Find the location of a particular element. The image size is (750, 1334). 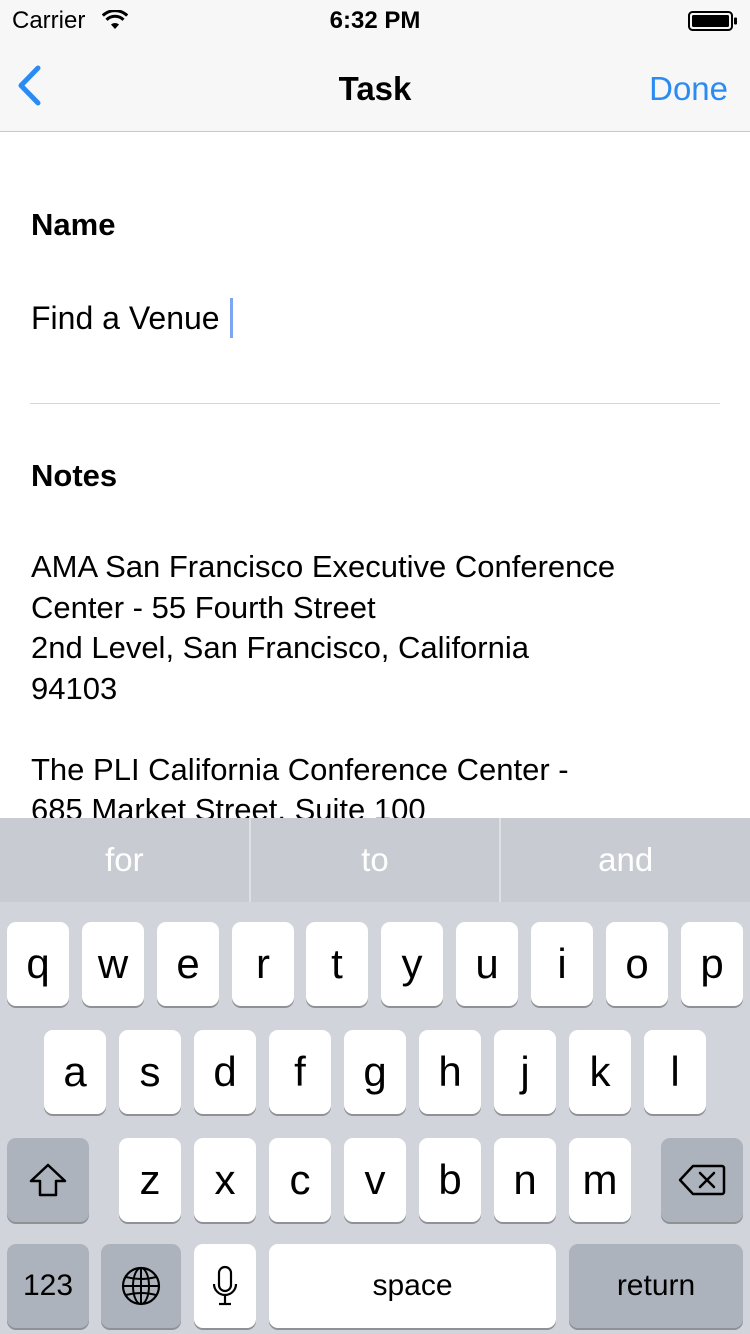

key-u: u is located at coordinates (487, 964).